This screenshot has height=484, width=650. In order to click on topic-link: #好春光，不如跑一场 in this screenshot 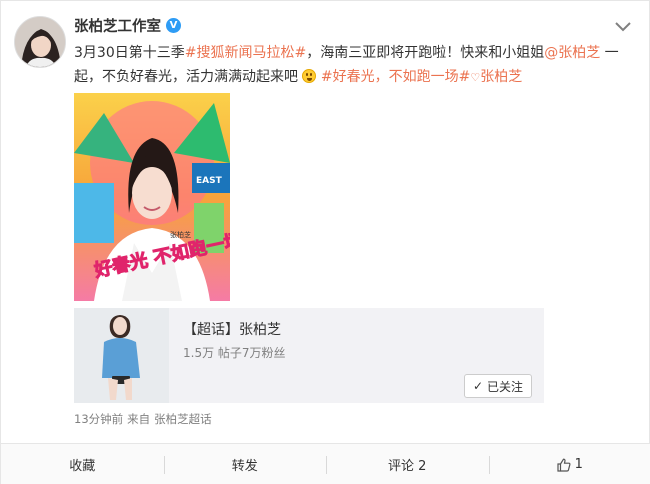, I will do `click(390, 77)`.